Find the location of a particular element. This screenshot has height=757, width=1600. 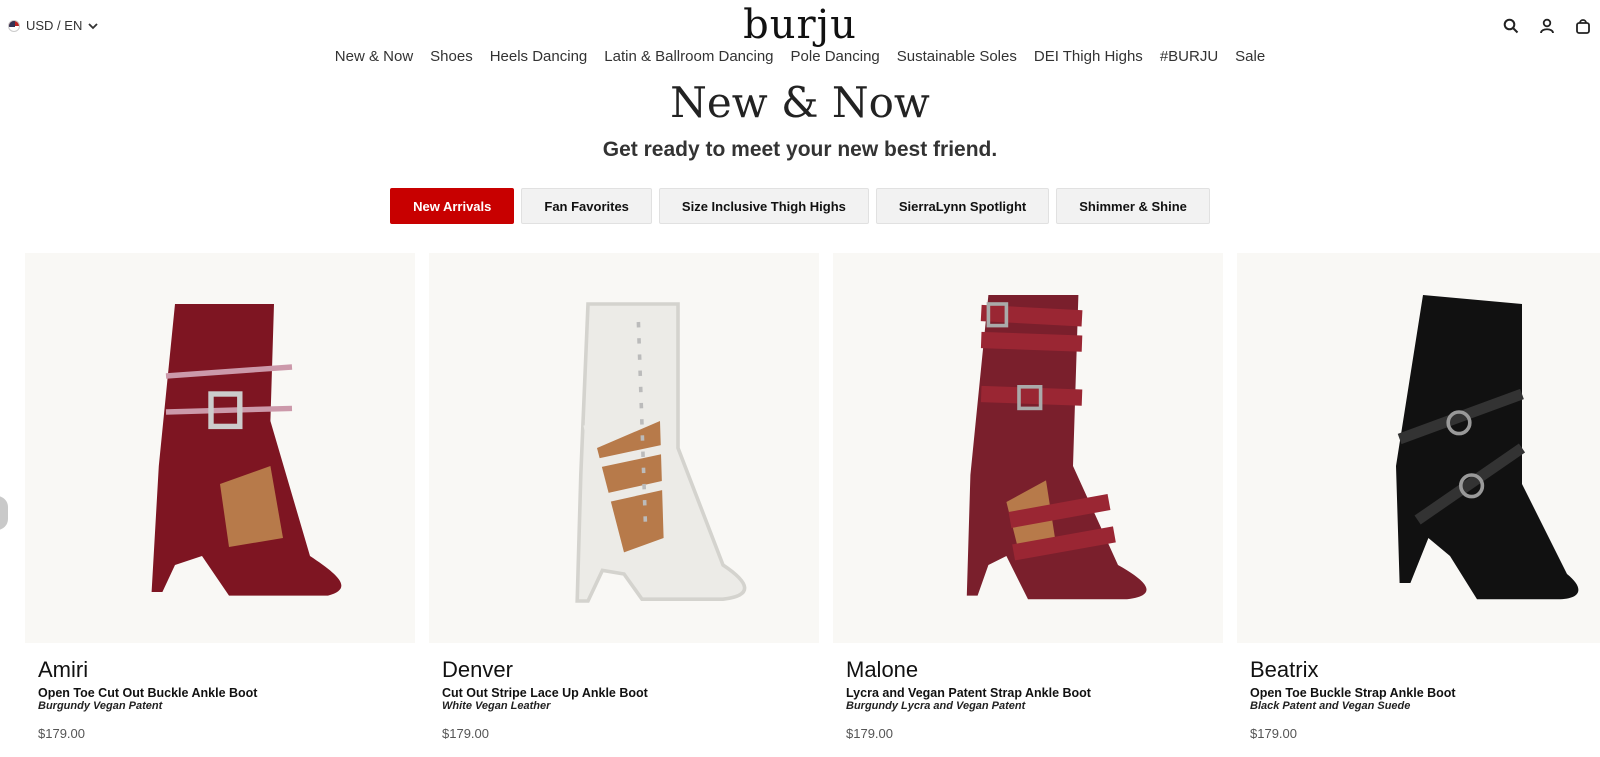

product-description: Open Toe Cut Out Buckle Ankle Boot is located at coordinates (148, 693).